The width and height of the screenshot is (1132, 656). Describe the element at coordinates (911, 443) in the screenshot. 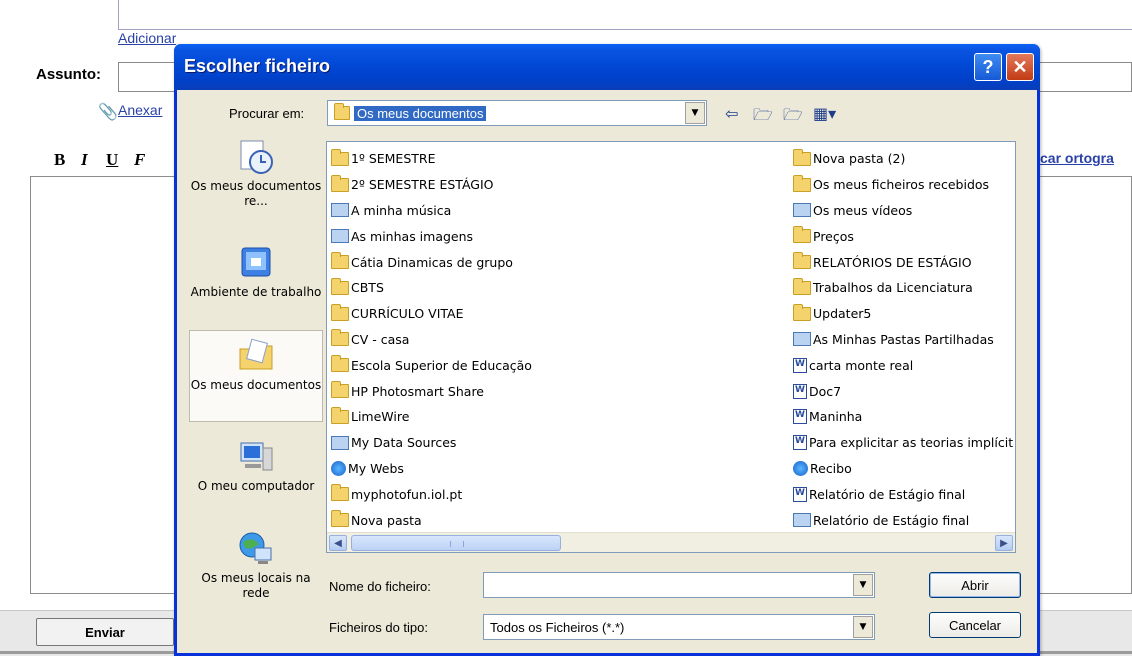

I see `file-name: Para explicitar as teorias implícitas` at that location.